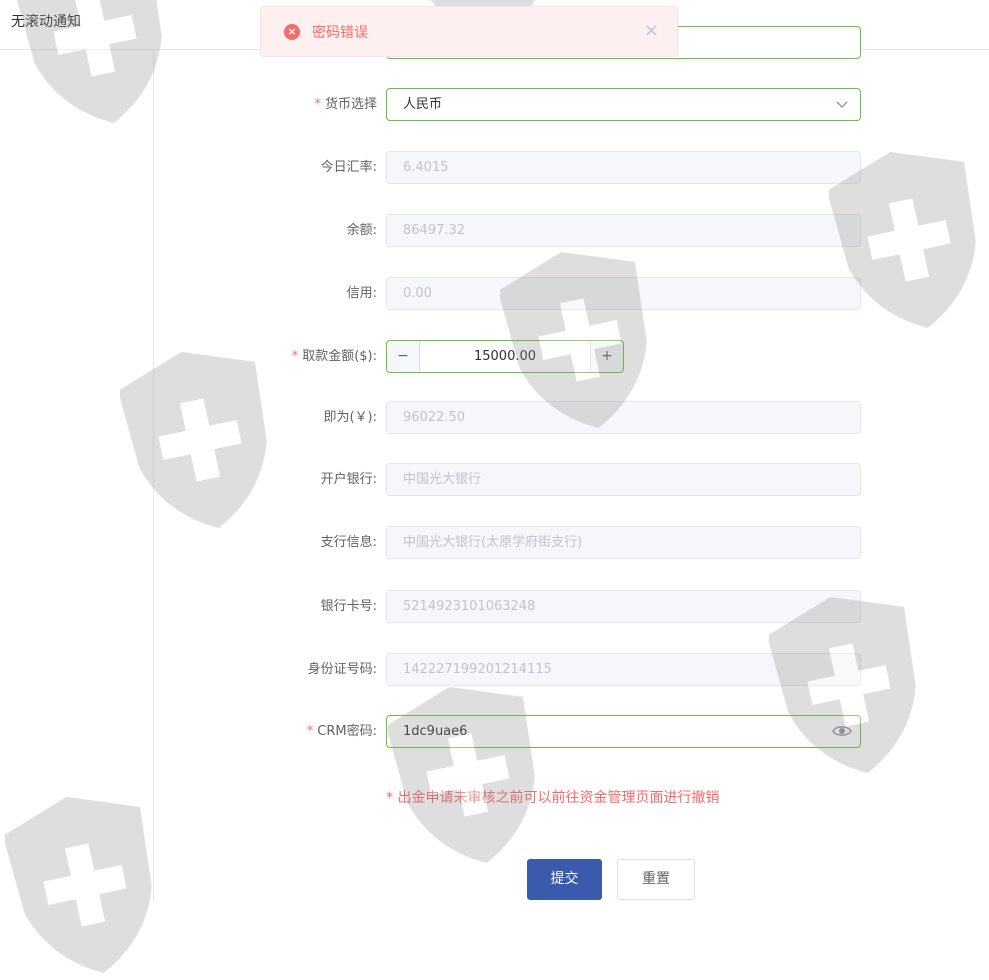 Image resolution: width=989 pixels, height=980 pixels. Describe the element at coordinates (606, 356) in the screenshot. I see `increment-button: +` at that location.